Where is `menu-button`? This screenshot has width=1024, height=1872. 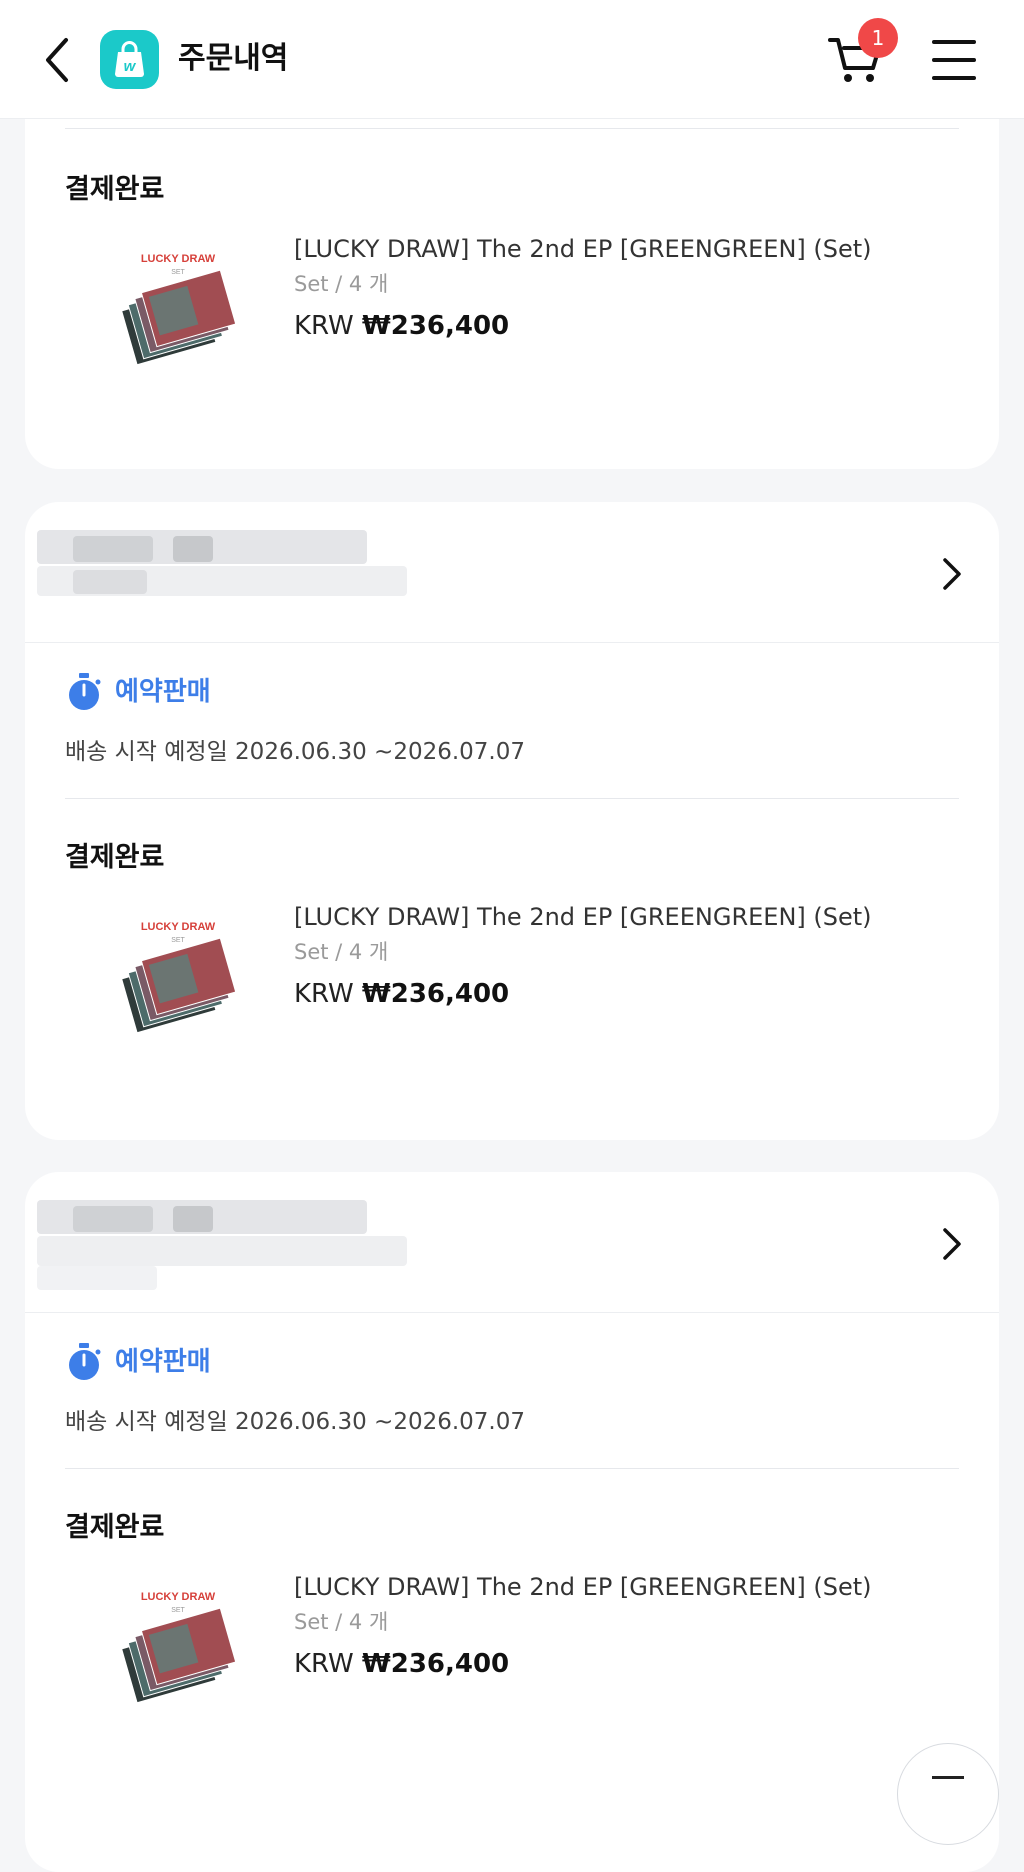 menu-button is located at coordinates (954, 60).